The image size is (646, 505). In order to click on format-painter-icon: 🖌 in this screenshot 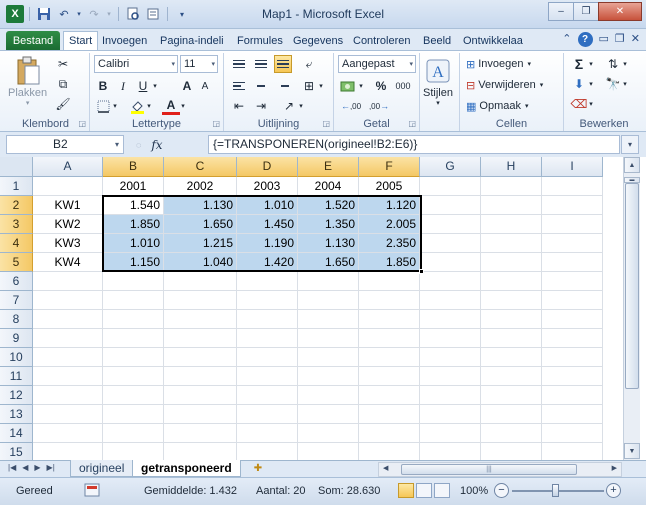, I will do `click(63, 104)`.